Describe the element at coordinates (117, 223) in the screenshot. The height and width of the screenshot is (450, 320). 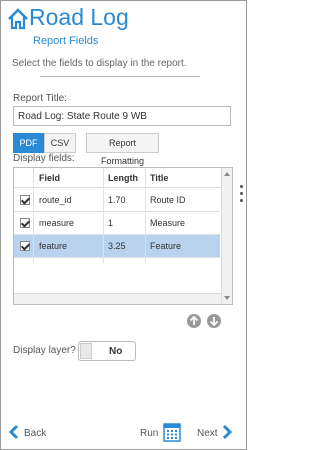
I see `table-row: measure 1 Measure` at that location.